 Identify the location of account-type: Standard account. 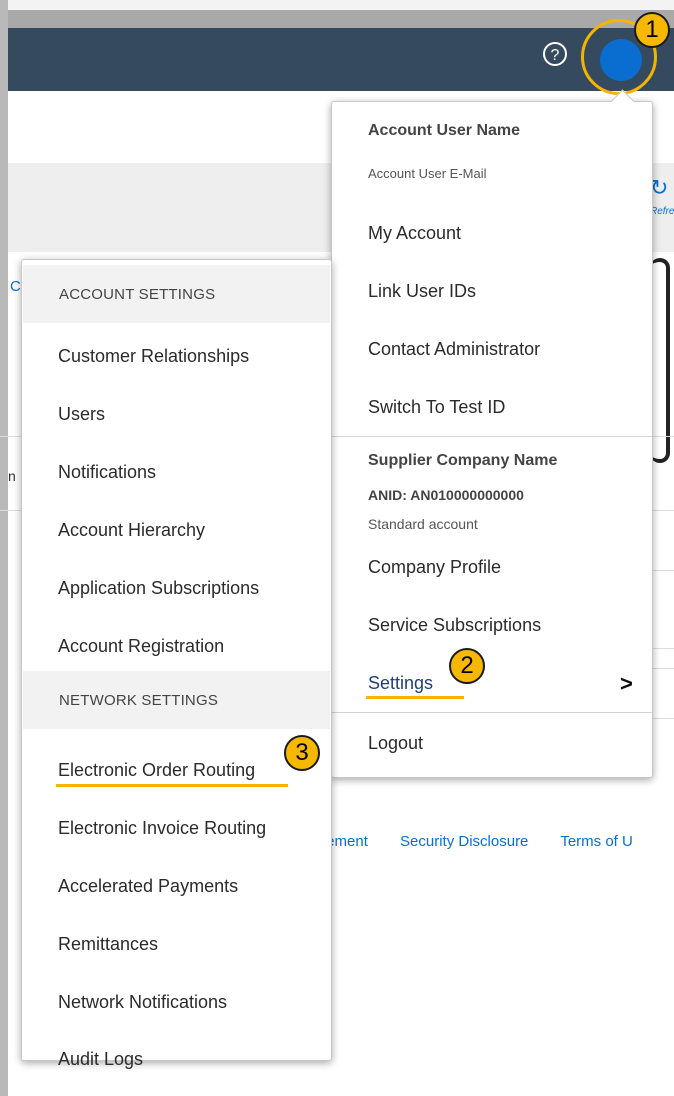
(423, 524).